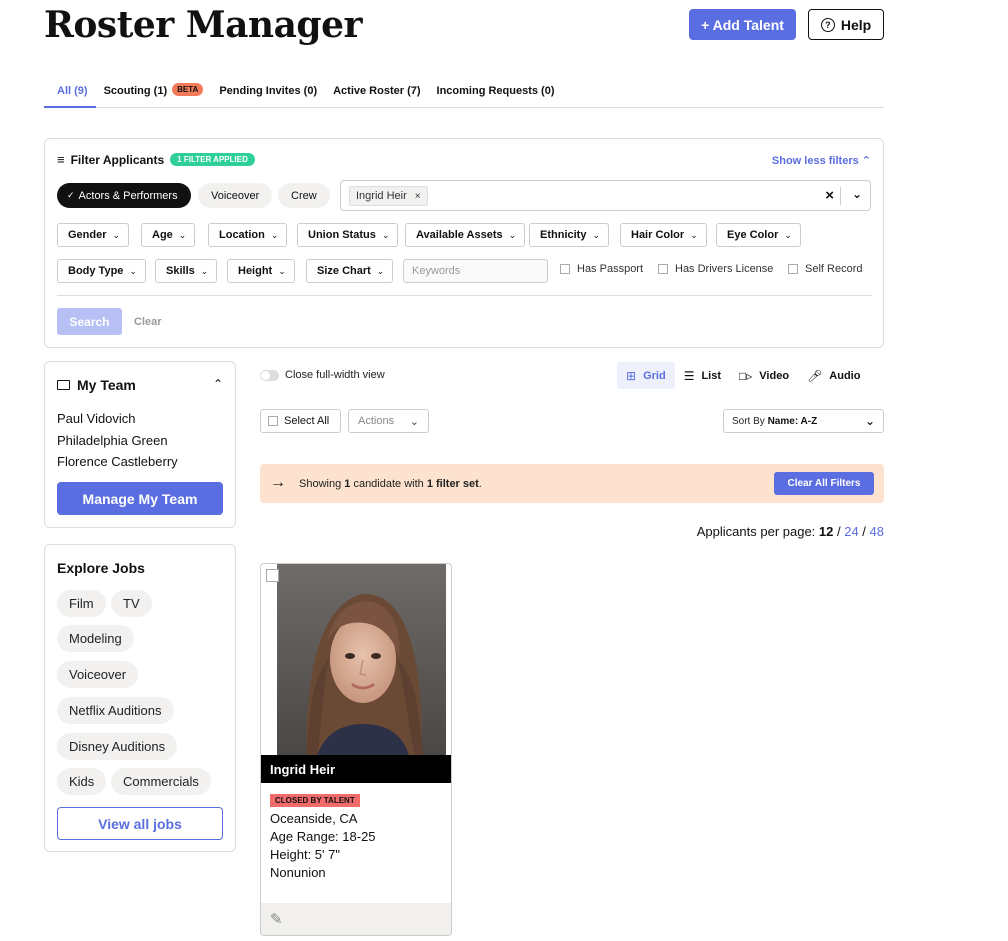  I want to click on grid-icon: ⊞, so click(631, 375).